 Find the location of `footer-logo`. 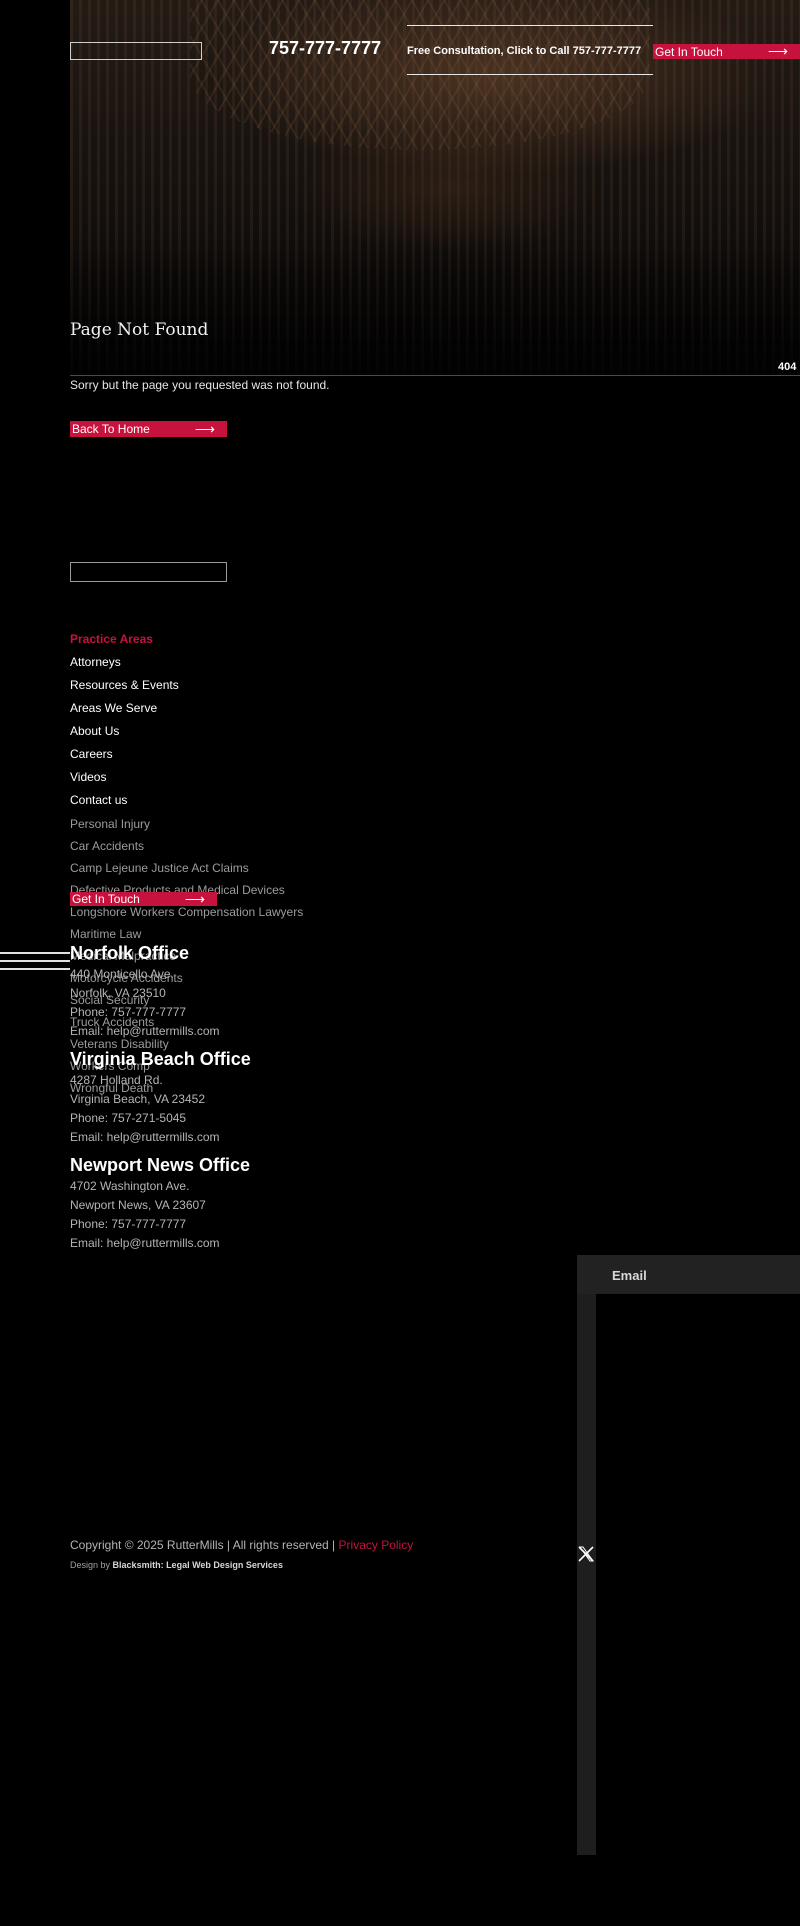

footer-logo is located at coordinates (148, 572).